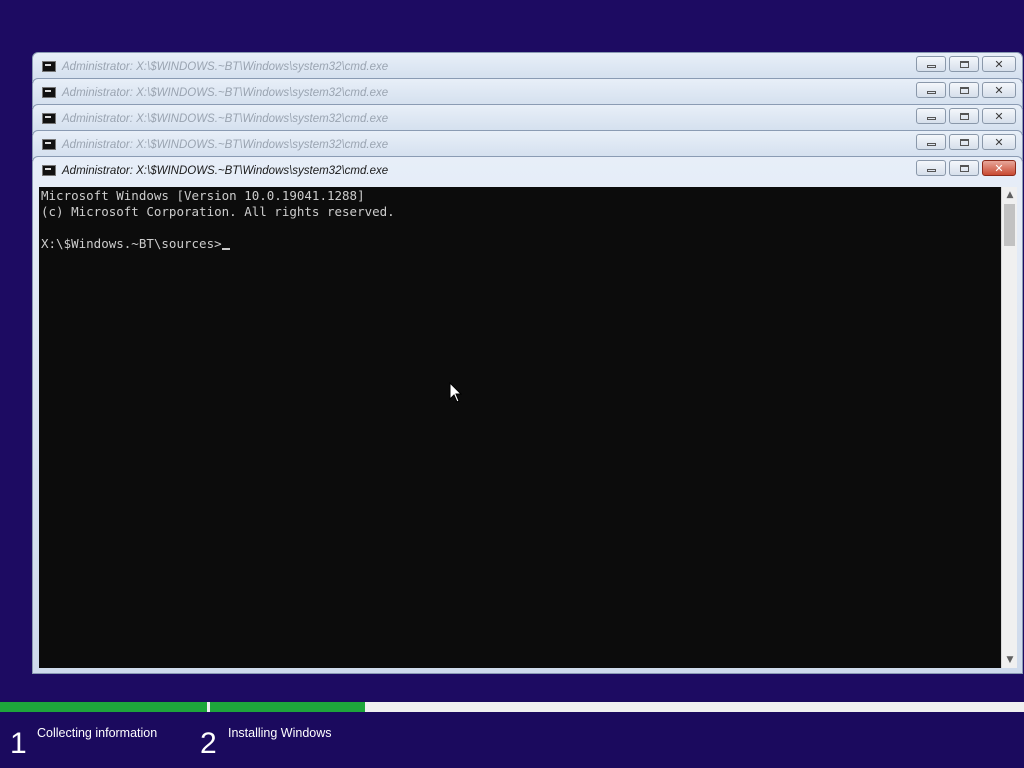 The height and width of the screenshot is (768, 1024). What do you see at coordinates (280, 733) in the screenshot?
I see `step-label: Installing Windows` at bounding box center [280, 733].